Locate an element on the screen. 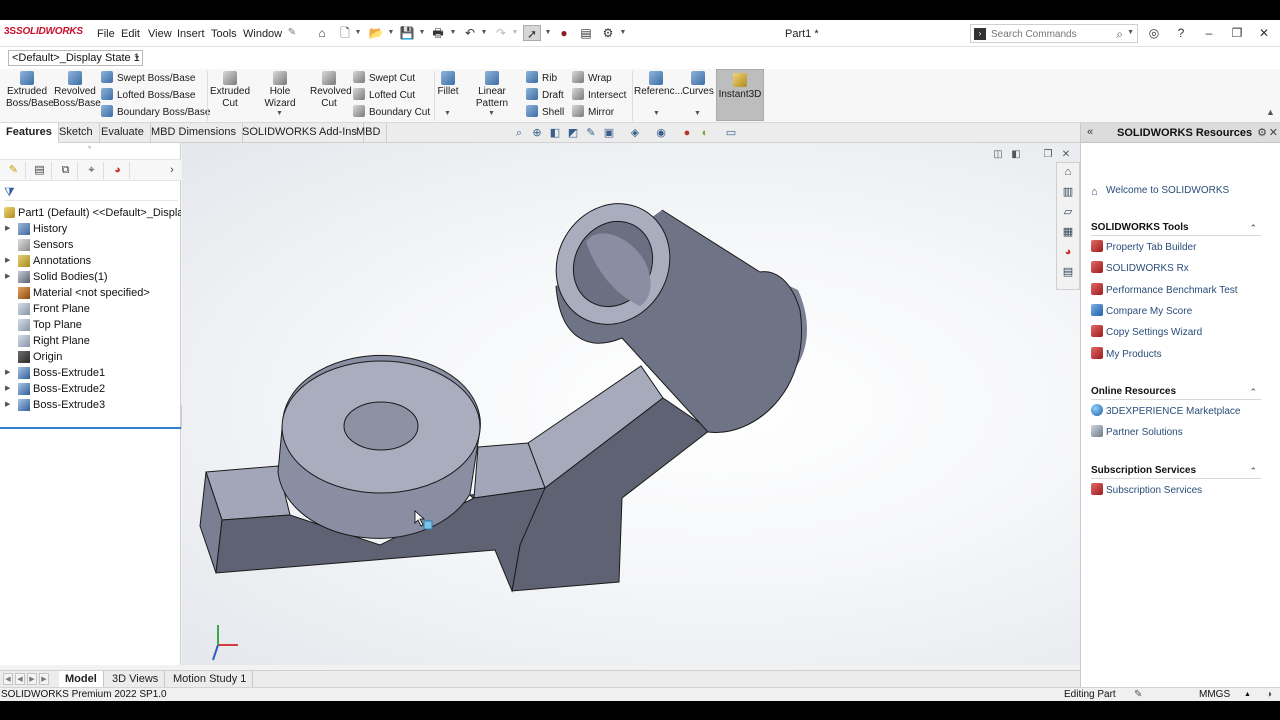  hide-show-items-icon: ◉ is located at coordinates (661, 133).